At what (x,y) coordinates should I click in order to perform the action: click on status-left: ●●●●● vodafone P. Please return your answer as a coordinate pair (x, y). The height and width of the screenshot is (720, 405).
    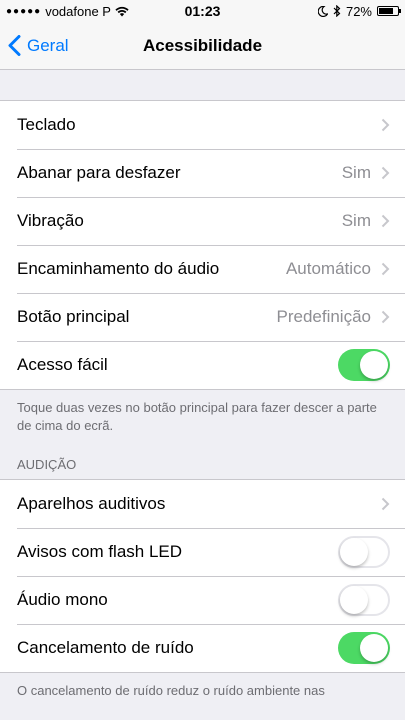
    Looking at the image, I should click on (67, 11).